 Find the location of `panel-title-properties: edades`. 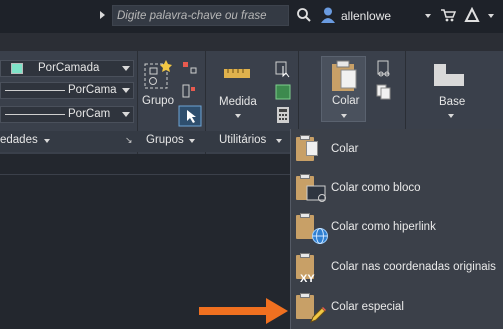

panel-title-properties: edades is located at coordinates (19, 140).